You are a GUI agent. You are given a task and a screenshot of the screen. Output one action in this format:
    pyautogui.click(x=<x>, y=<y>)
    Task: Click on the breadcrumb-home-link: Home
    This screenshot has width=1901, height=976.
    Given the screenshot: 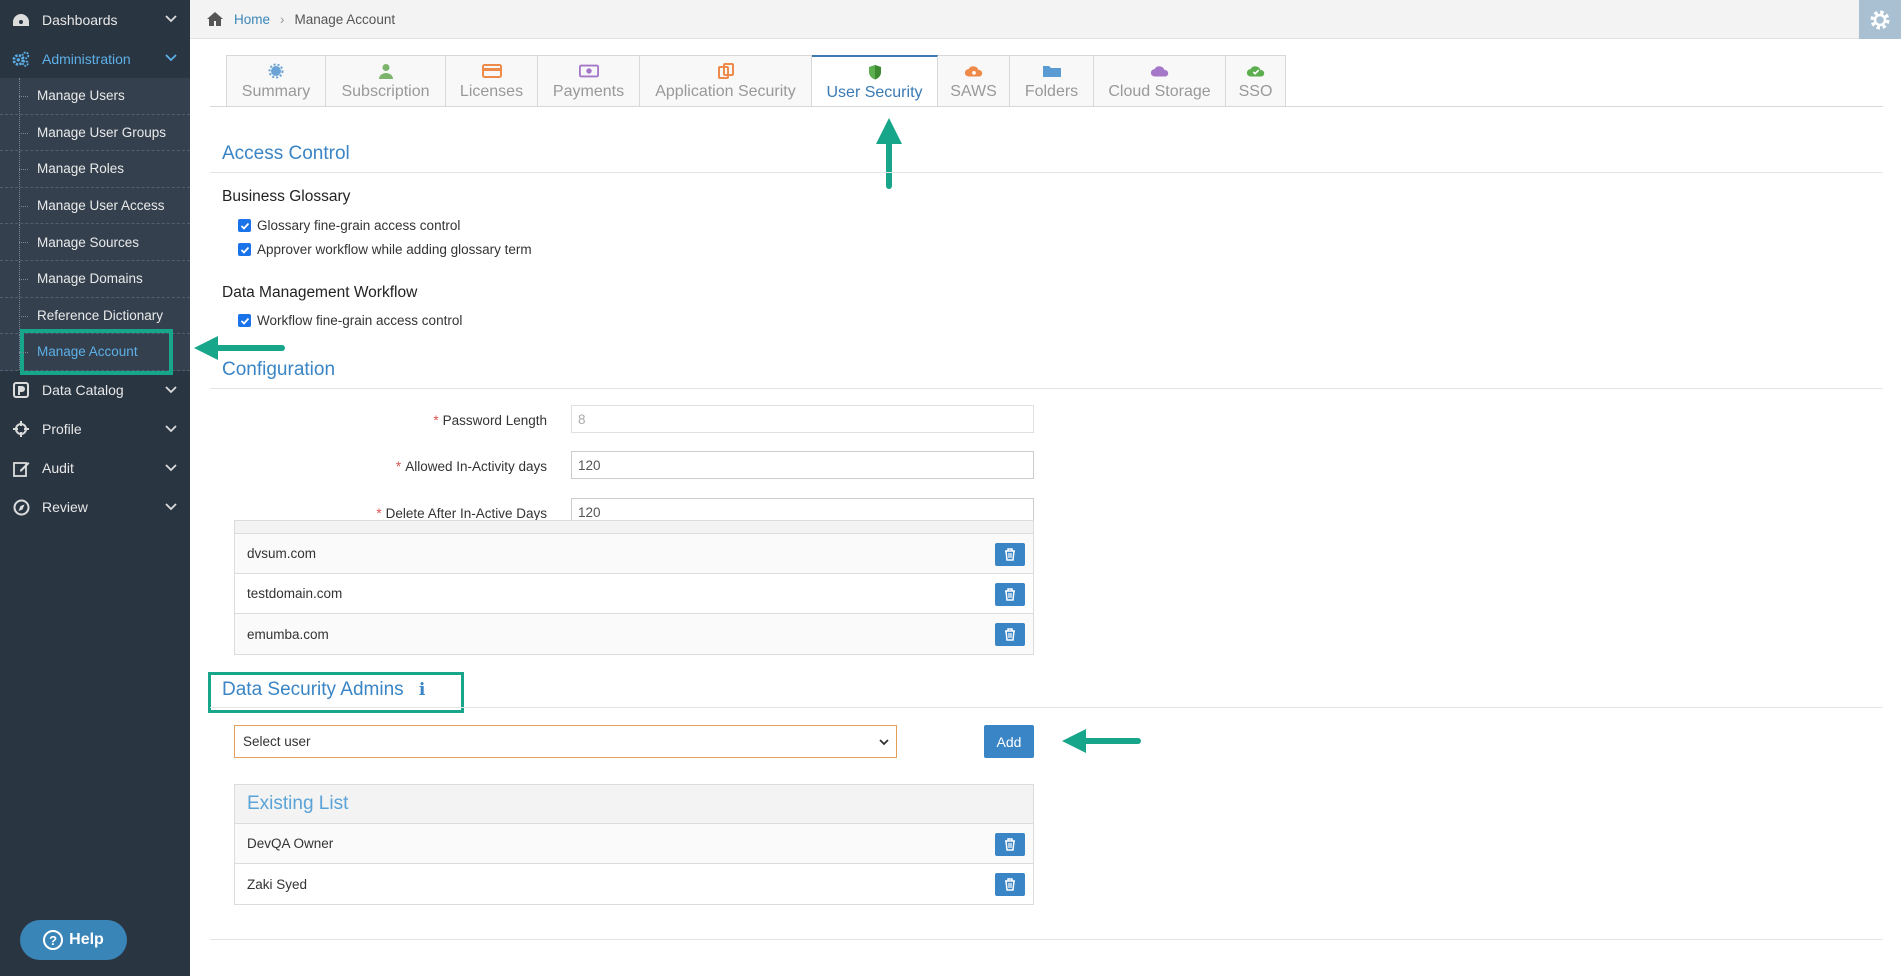 What is the action you would take?
    pyautogui.click(x=252, y=19)
    